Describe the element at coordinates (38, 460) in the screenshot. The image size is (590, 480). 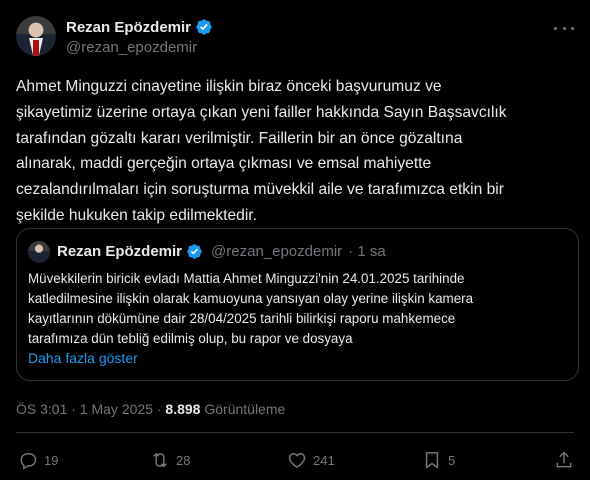
I see `reply-button: 19` at that location.